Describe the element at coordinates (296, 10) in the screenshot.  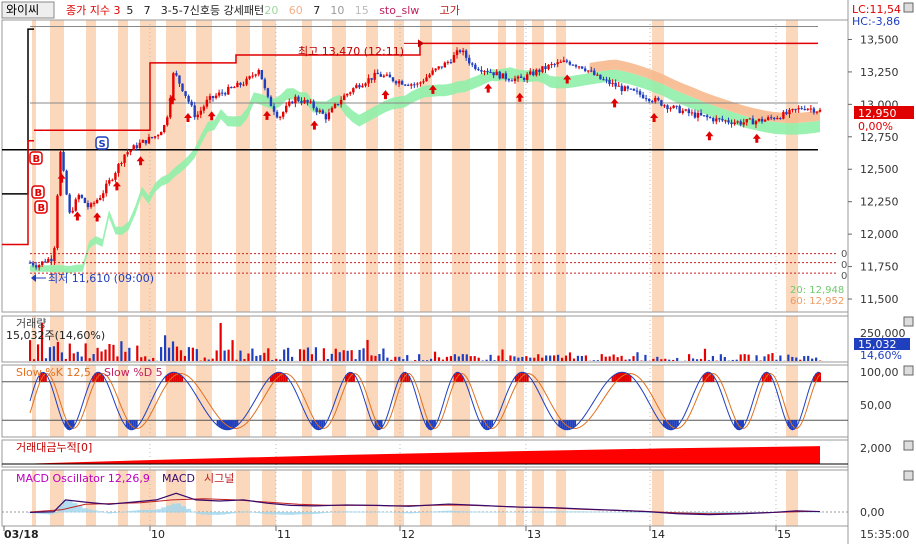
I see `legend-item: 60` at that location.